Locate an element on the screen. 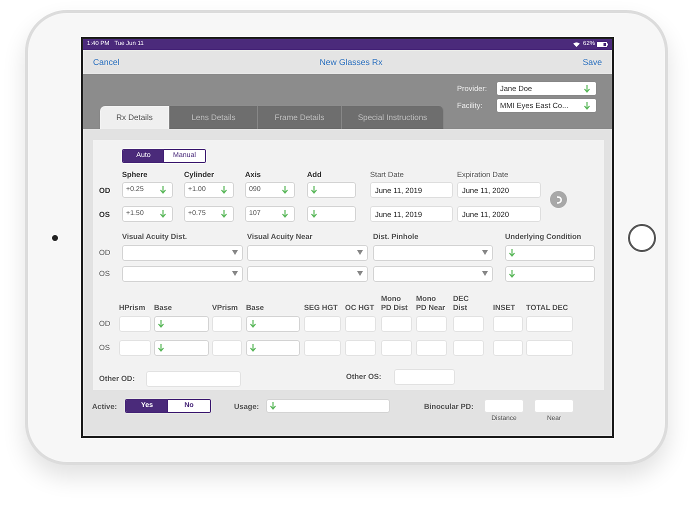  save-button: Save is located at coordinates (592, 62).